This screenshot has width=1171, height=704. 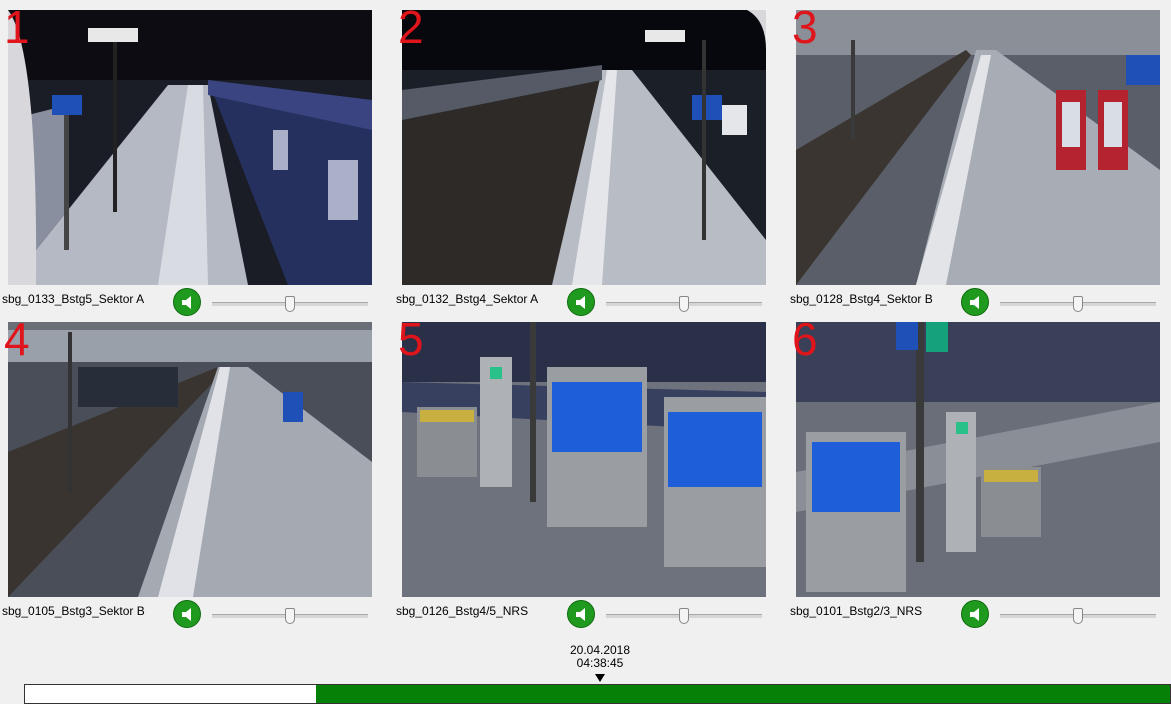 I want to click on camera-label: sbg_0101_Bstg2/3_NRS, so click(x=856, y=611).